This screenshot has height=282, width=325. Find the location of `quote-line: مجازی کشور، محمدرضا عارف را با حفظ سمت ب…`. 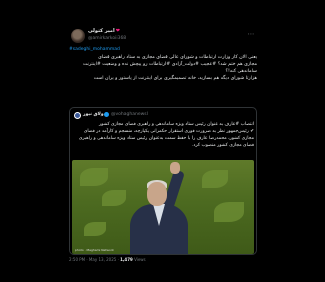

quote-line: مجازی کشور، محمدرضا عارف را با حفظ سمت ب… is located at coordinates (166, 138).